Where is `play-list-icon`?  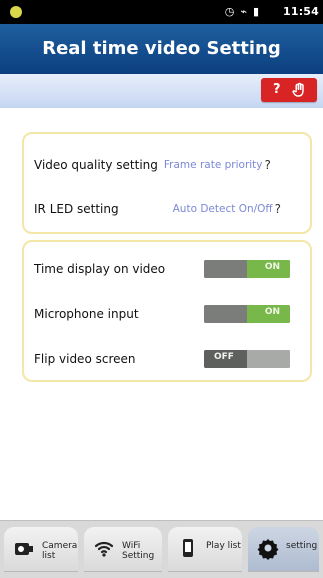 play-list-icon is located at coordinates (188, 548).